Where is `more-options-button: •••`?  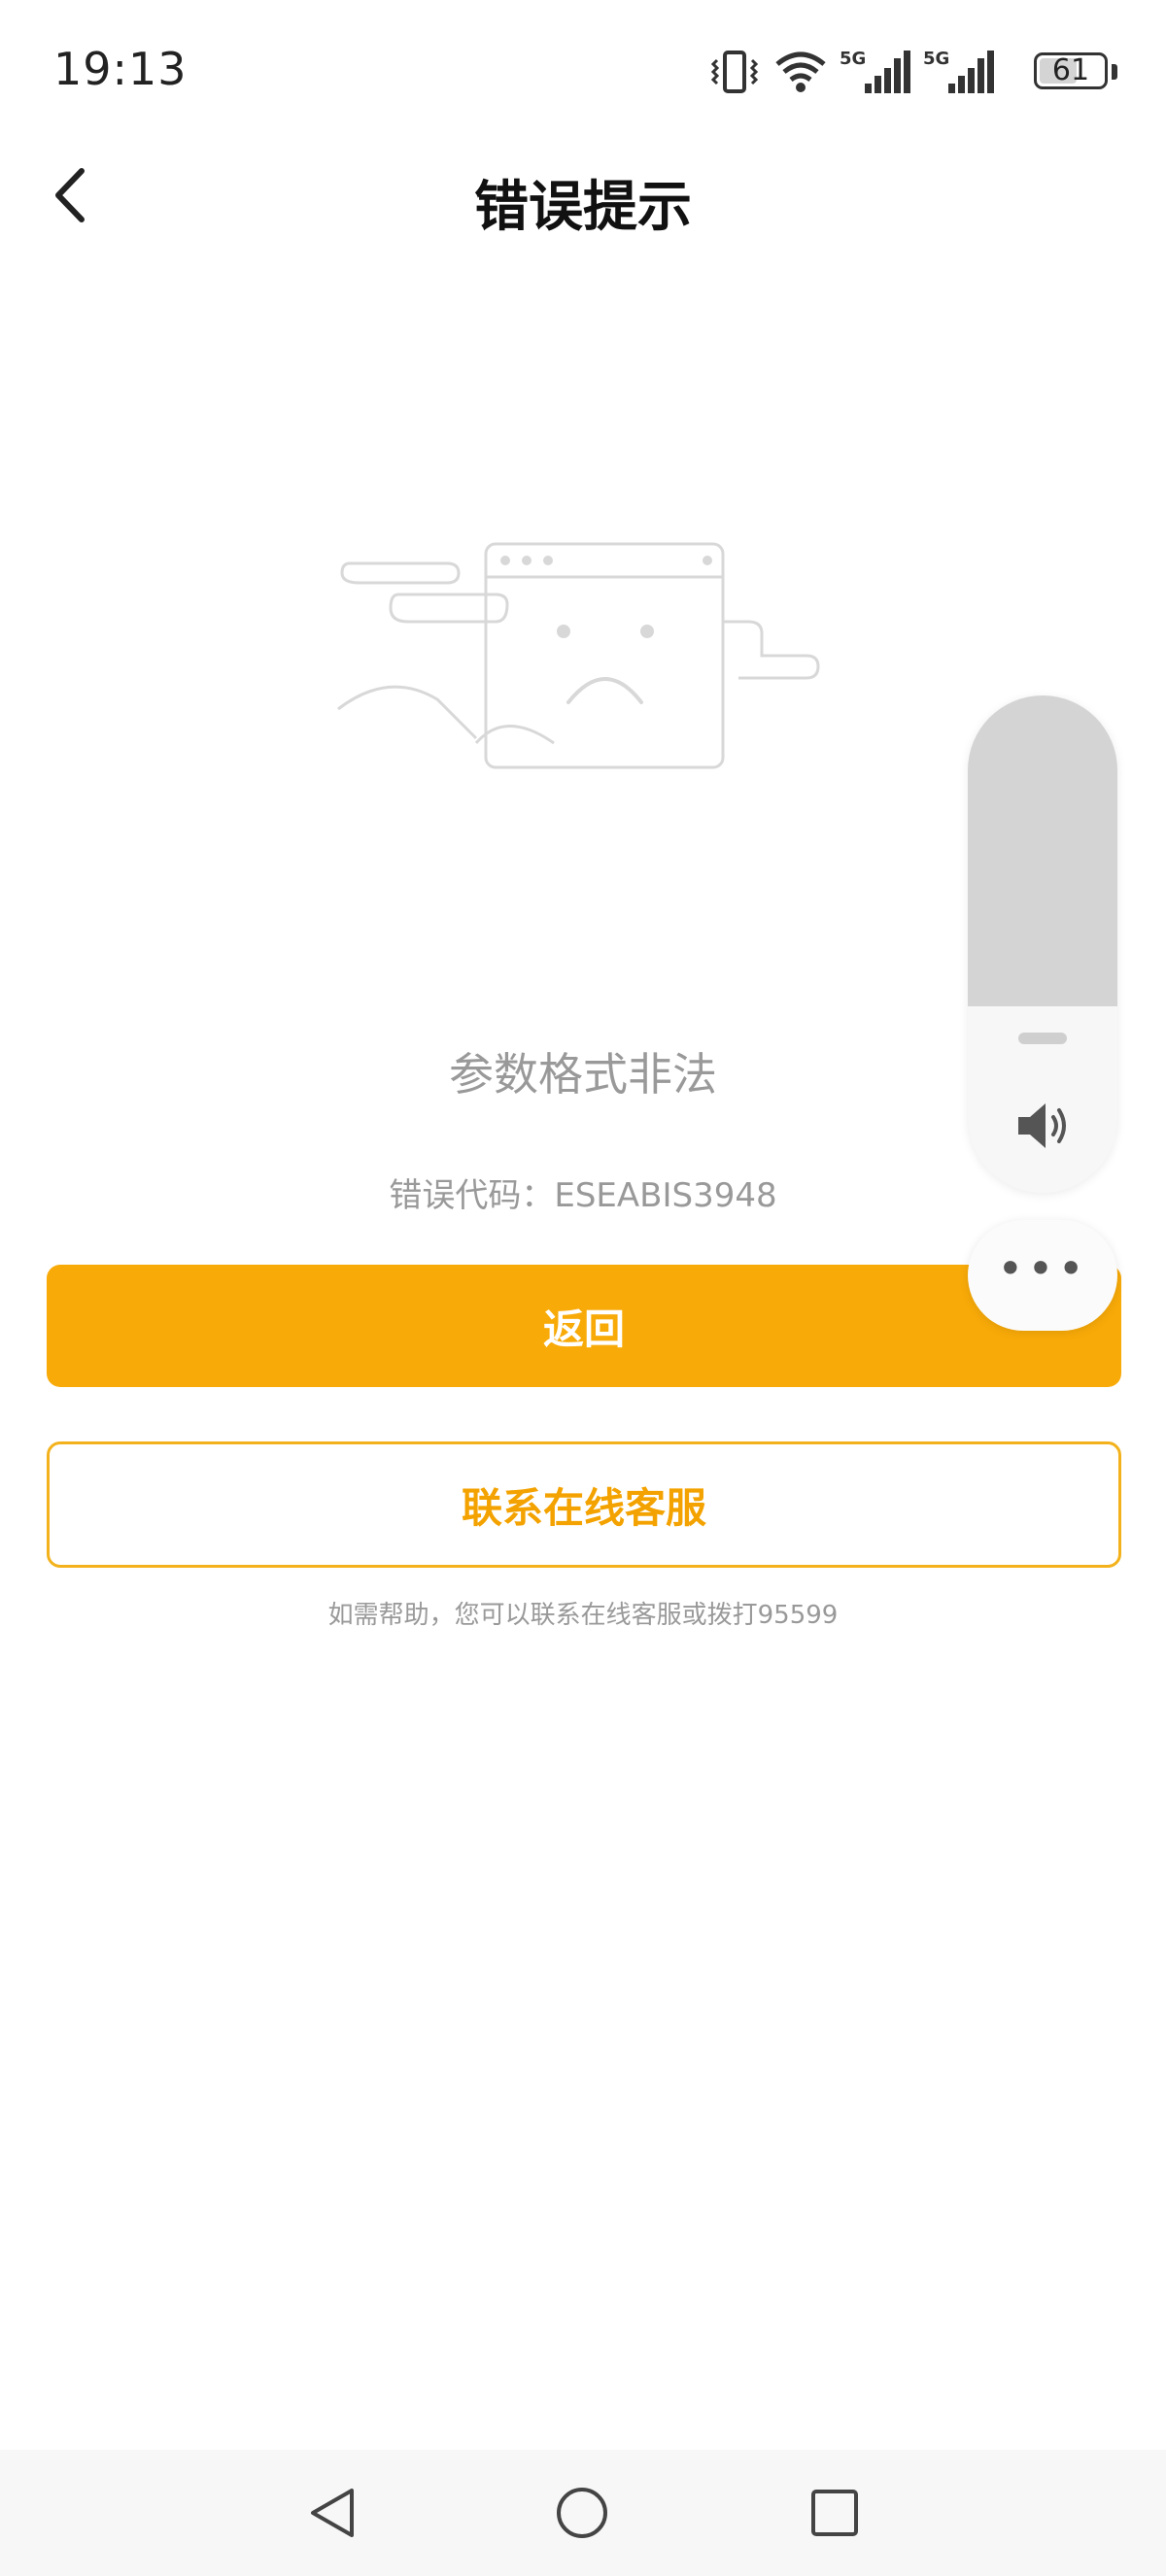
more-options-button: ••• is located at coordinates (1042, 1275).